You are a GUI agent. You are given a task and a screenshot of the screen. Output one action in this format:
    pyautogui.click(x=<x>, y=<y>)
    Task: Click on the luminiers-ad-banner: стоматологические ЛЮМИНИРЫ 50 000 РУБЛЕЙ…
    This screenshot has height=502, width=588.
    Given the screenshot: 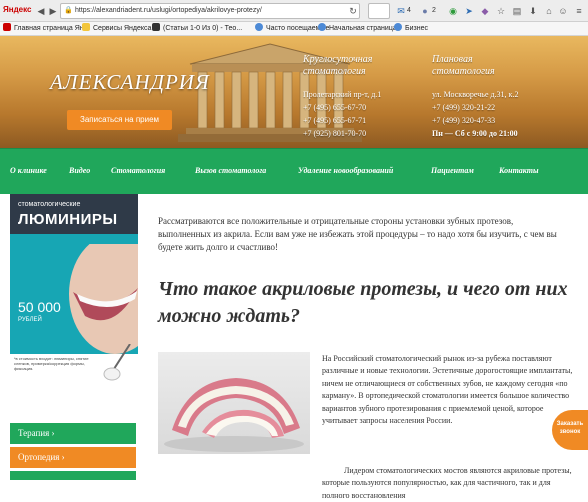 What is the action you would take?
    pyautogui.click(x=74, y=294)
    